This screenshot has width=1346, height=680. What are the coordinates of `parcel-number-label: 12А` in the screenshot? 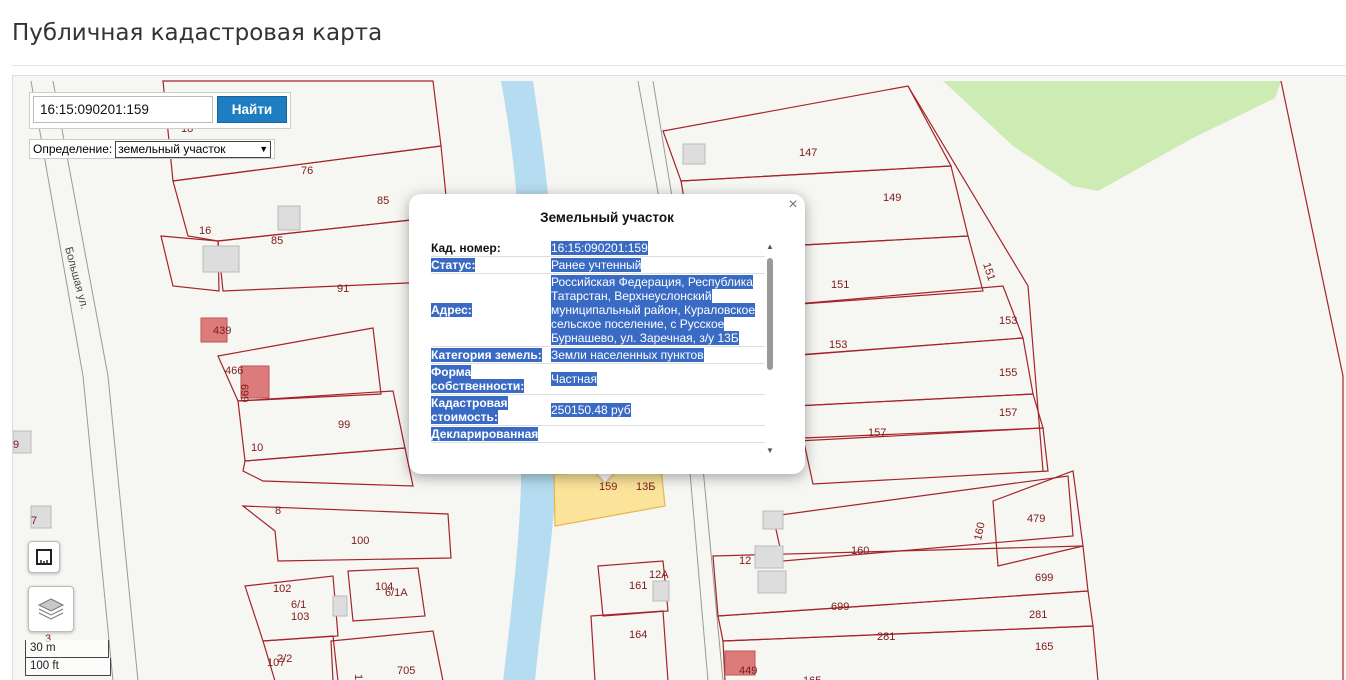 It's located at (659, 575).